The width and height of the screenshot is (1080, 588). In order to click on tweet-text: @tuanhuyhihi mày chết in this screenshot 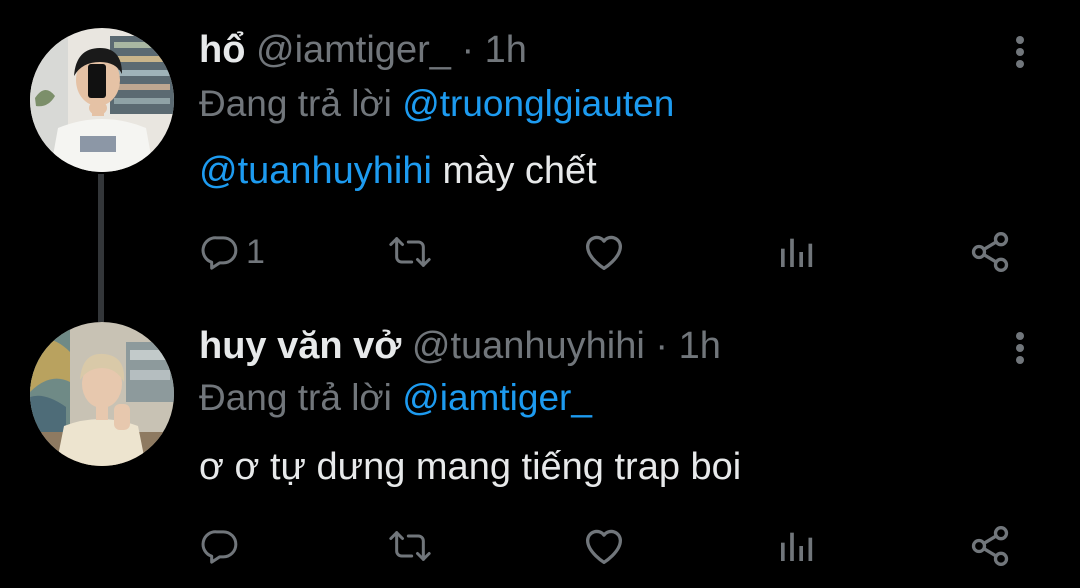, I will do `click(398, 171)`.